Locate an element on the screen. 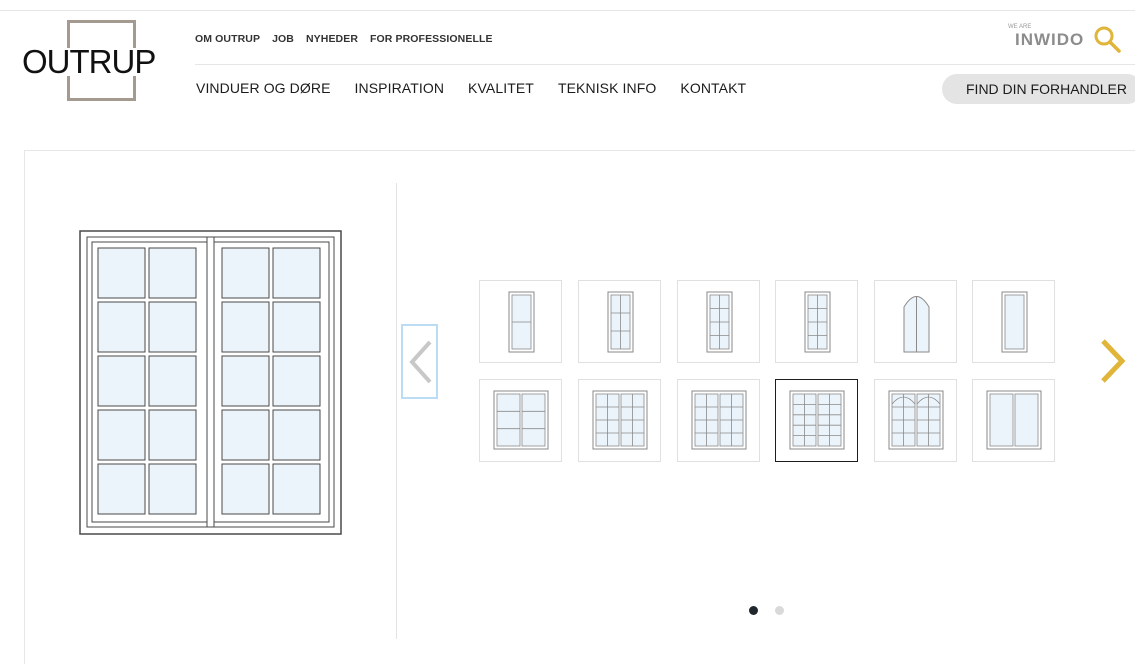 Image resolution: width=1135 pixels, height=664 pixels. content-border-top is located at coordinates (579, 150).